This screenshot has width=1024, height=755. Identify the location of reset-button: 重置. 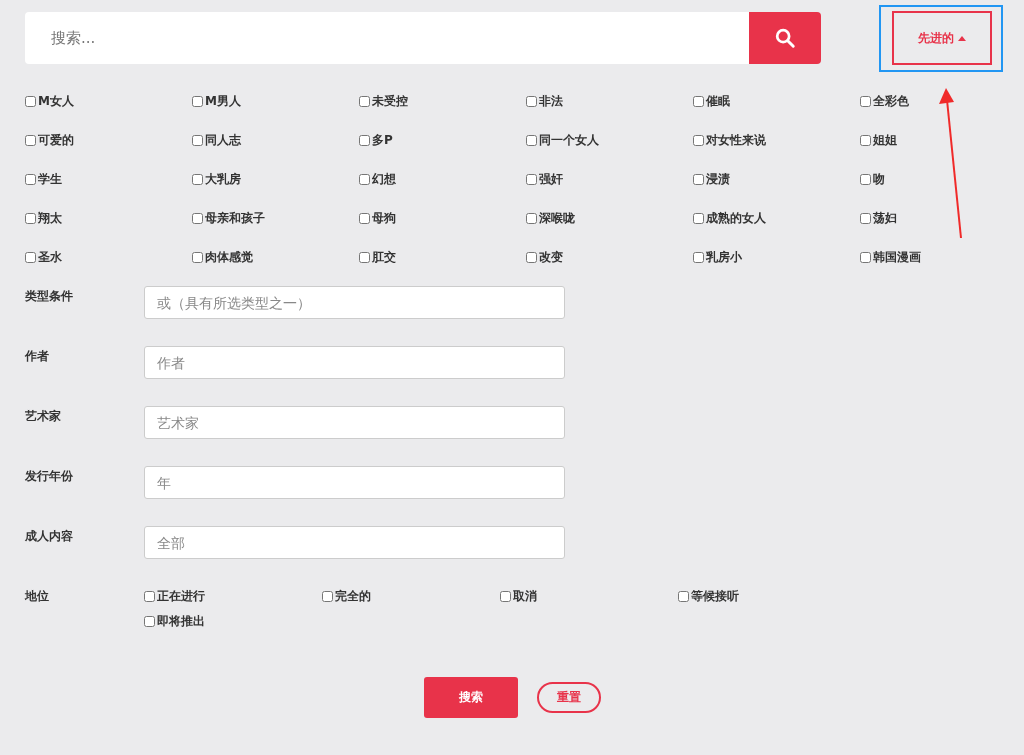
(569, 697).